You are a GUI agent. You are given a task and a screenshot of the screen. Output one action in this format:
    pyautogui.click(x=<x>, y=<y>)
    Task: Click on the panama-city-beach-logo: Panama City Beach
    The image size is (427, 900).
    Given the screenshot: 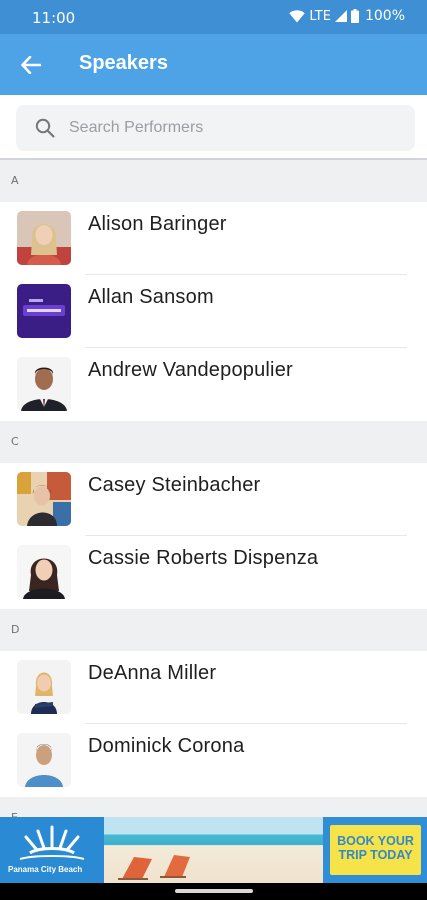 What is the action you would take?
    pyautogui.click(x=52, y=850)
    